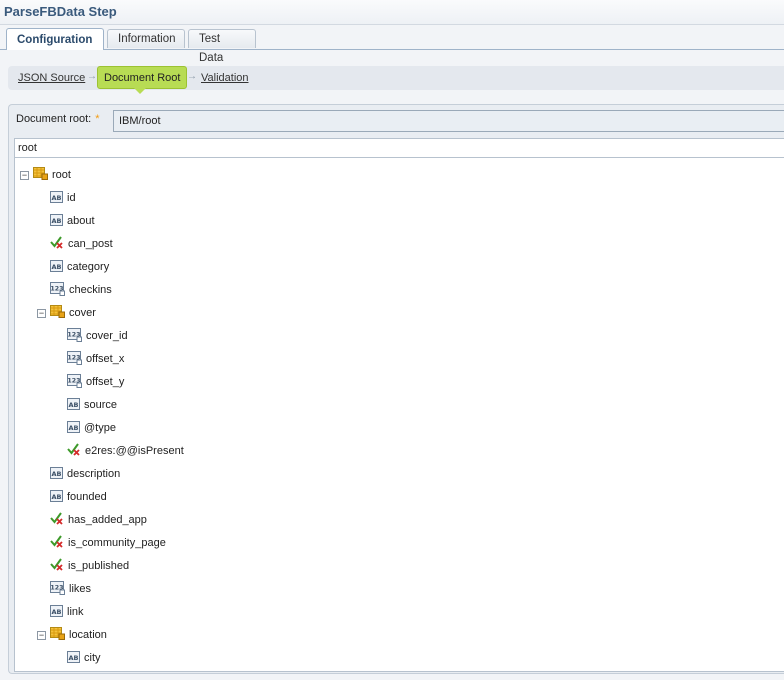 This screenshot has width=784, height=680. Describe the element at coordinates (80, 589) in the screenshot. I see `tree-node-label: likes` at that location.